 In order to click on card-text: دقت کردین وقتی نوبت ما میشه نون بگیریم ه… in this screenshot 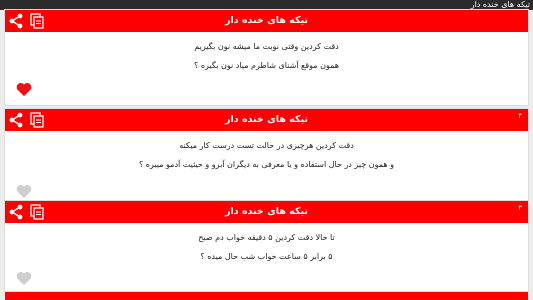, I will do `click(266, 53)`.